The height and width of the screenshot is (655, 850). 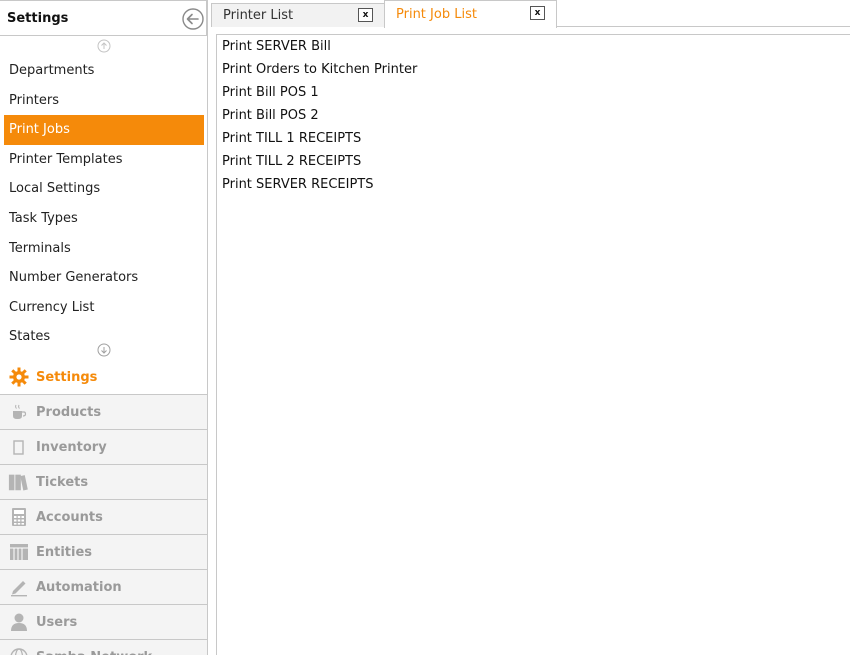 What do you see at coordinates (38, 18) in the screenshot?
I see `sidebar-title: Settings` at bounding box center [38, 18].